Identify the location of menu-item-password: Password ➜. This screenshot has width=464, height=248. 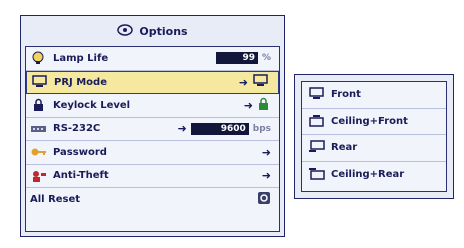
(152, 153).